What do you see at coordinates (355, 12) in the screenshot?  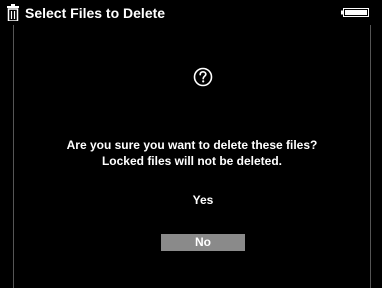 I see `battery-icon` at bounding box center [355, 12].